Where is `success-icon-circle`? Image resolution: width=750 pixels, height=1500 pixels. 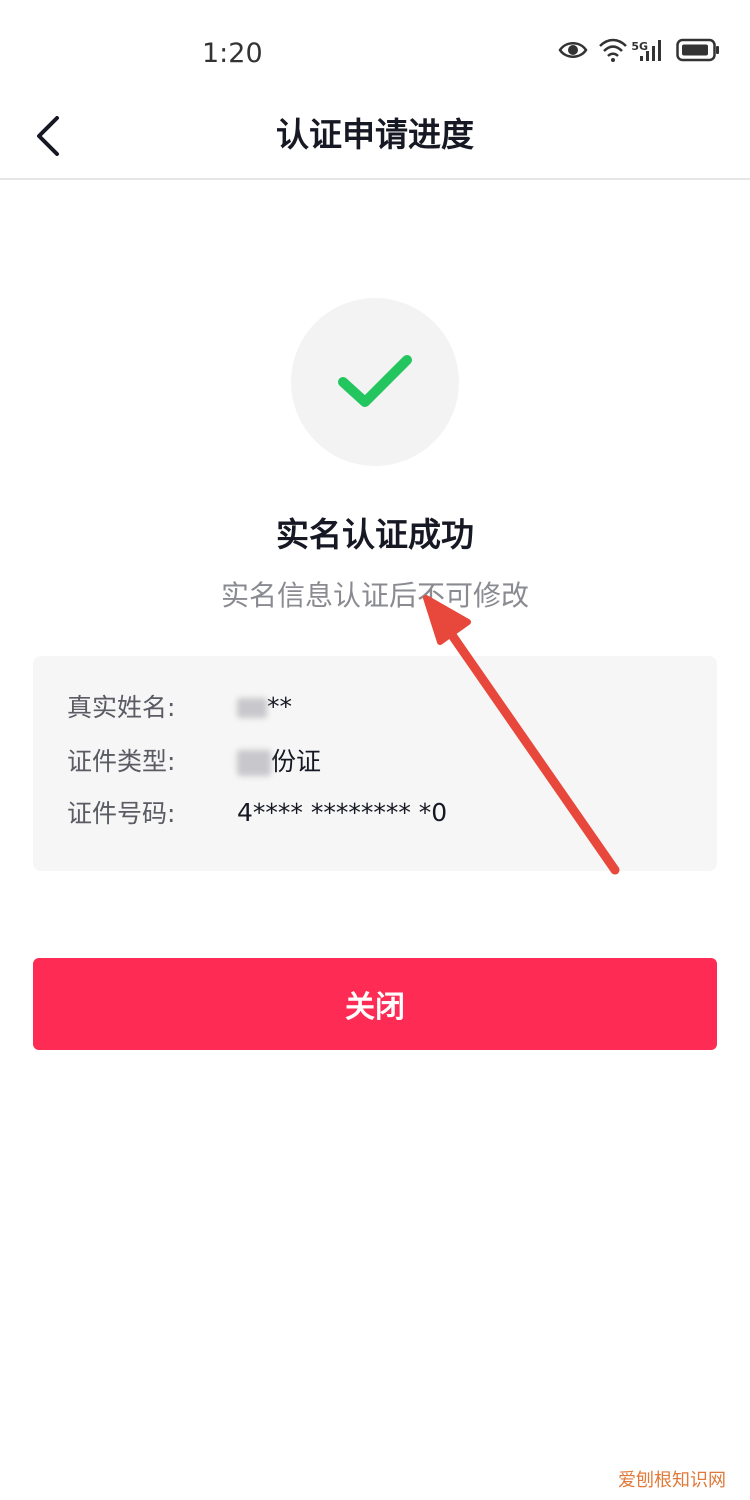
success-icon-circle is located at coordinates (375, 382).